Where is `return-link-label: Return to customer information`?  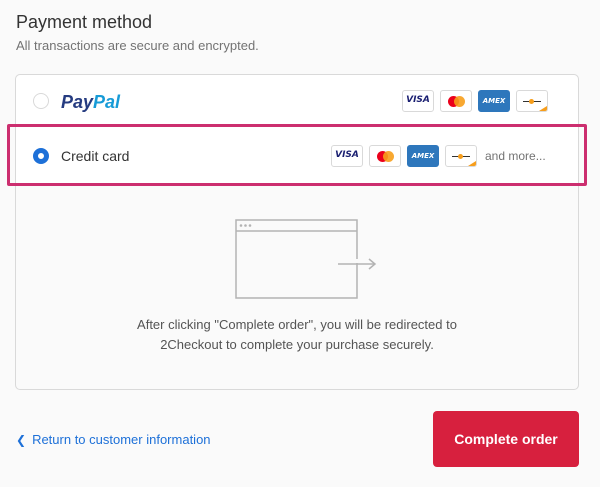 return-link-label: Return to customer information is located at coordinates (121, 439).